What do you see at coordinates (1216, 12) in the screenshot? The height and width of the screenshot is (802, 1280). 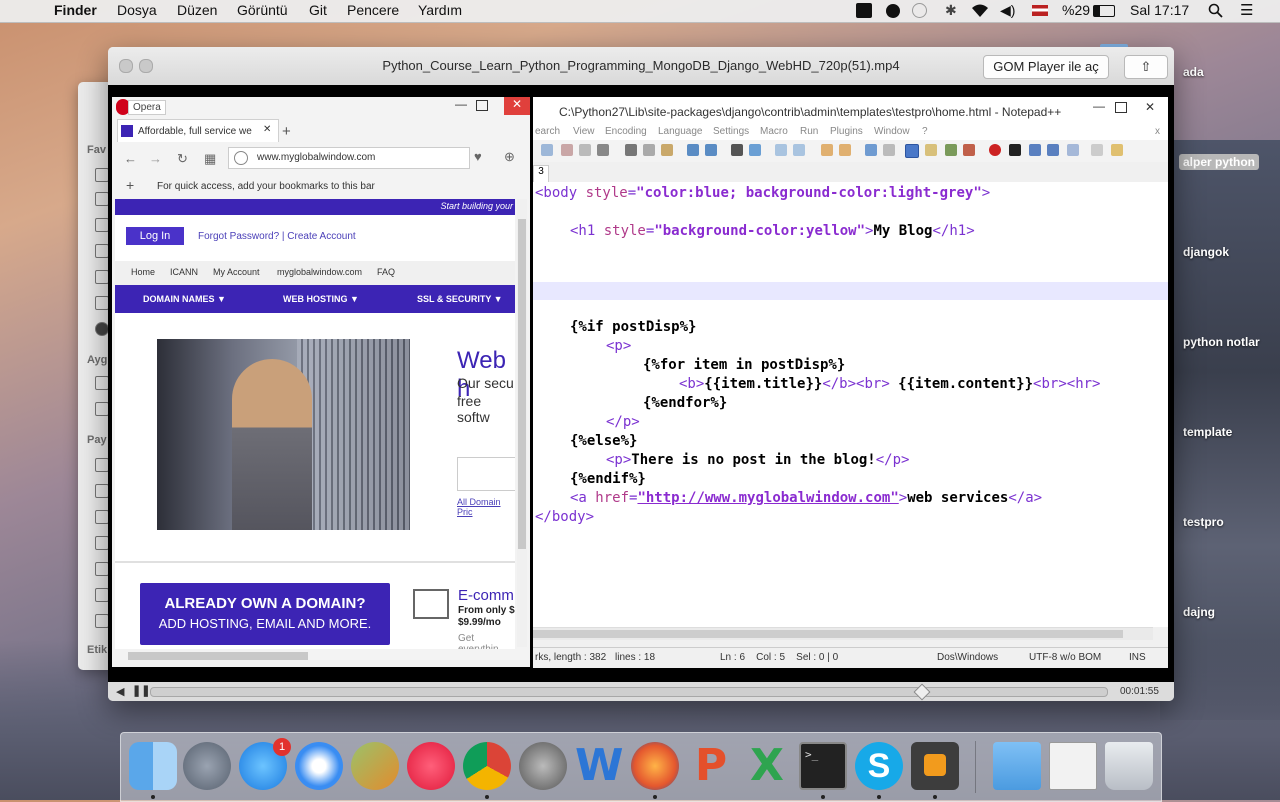 I see `spotlight-icon` at bounding box center [1216, 12].